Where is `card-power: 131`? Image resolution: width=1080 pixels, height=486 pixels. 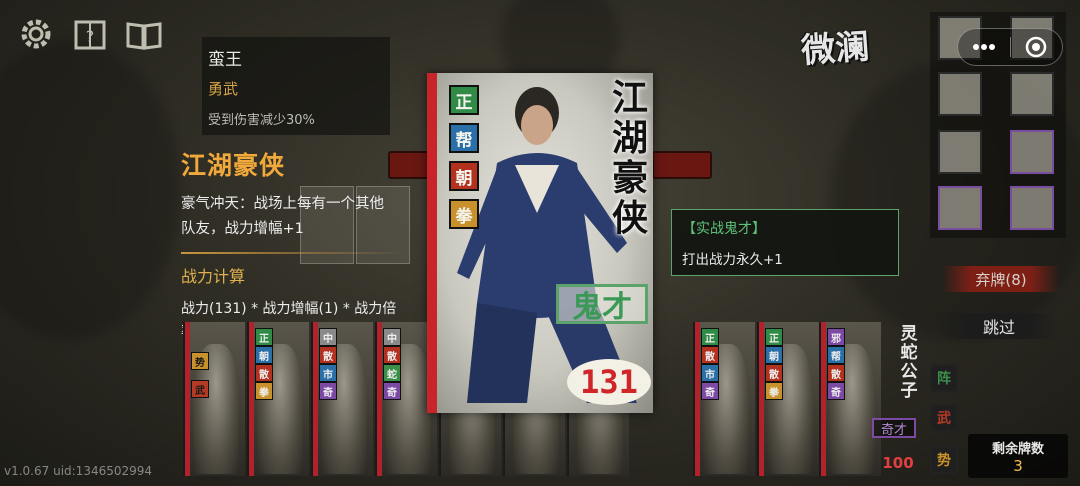 card-power: 131 is located at coordinates (609, 382).